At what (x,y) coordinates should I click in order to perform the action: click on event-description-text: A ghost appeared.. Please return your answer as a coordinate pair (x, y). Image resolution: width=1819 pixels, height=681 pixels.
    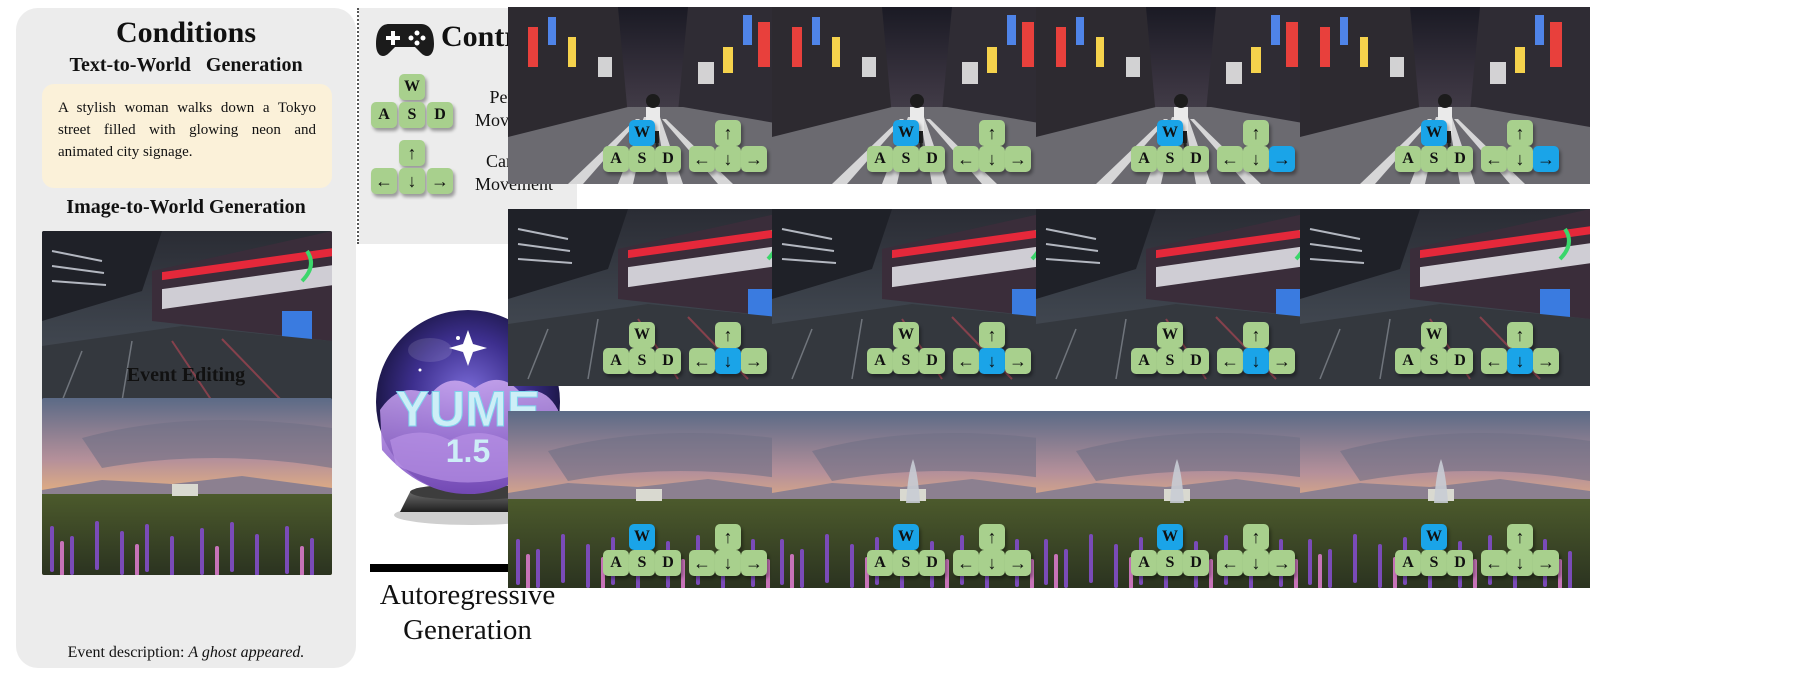
    Looking at the image, I should click on (246, 652).